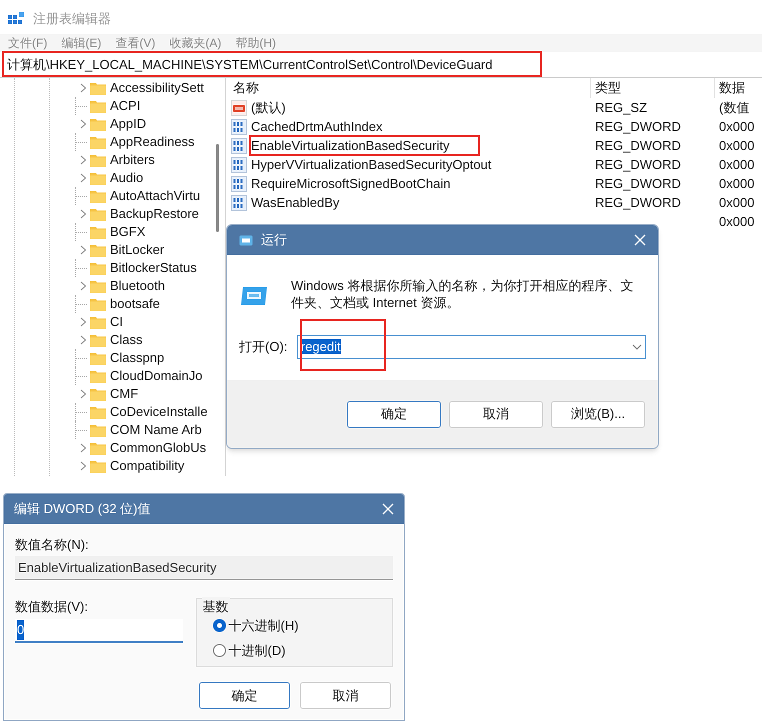 The height and width of the screenshot is (723, 762). Describe the element at coordinates (302, 625) in the screenshot. I see `radio-option: 十六进制(H)` at that location.